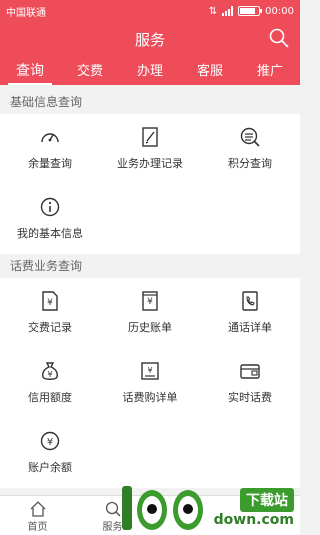  I want to click on info-icon, so click(50, 207).